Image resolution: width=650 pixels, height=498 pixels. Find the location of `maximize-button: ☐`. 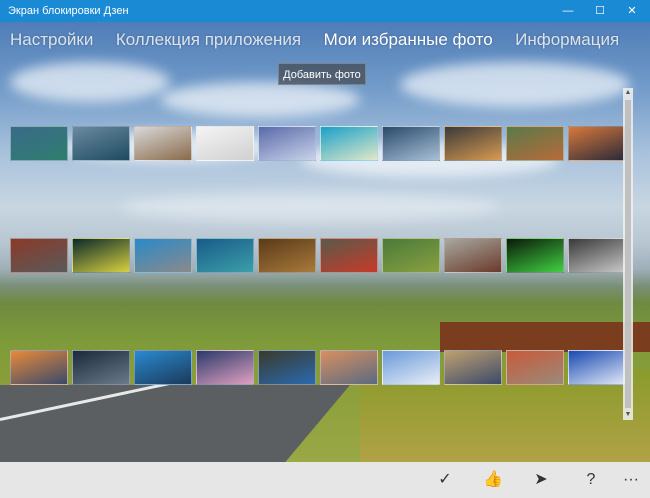

maximize-button: ☐ is located at coordinates (600, 11).